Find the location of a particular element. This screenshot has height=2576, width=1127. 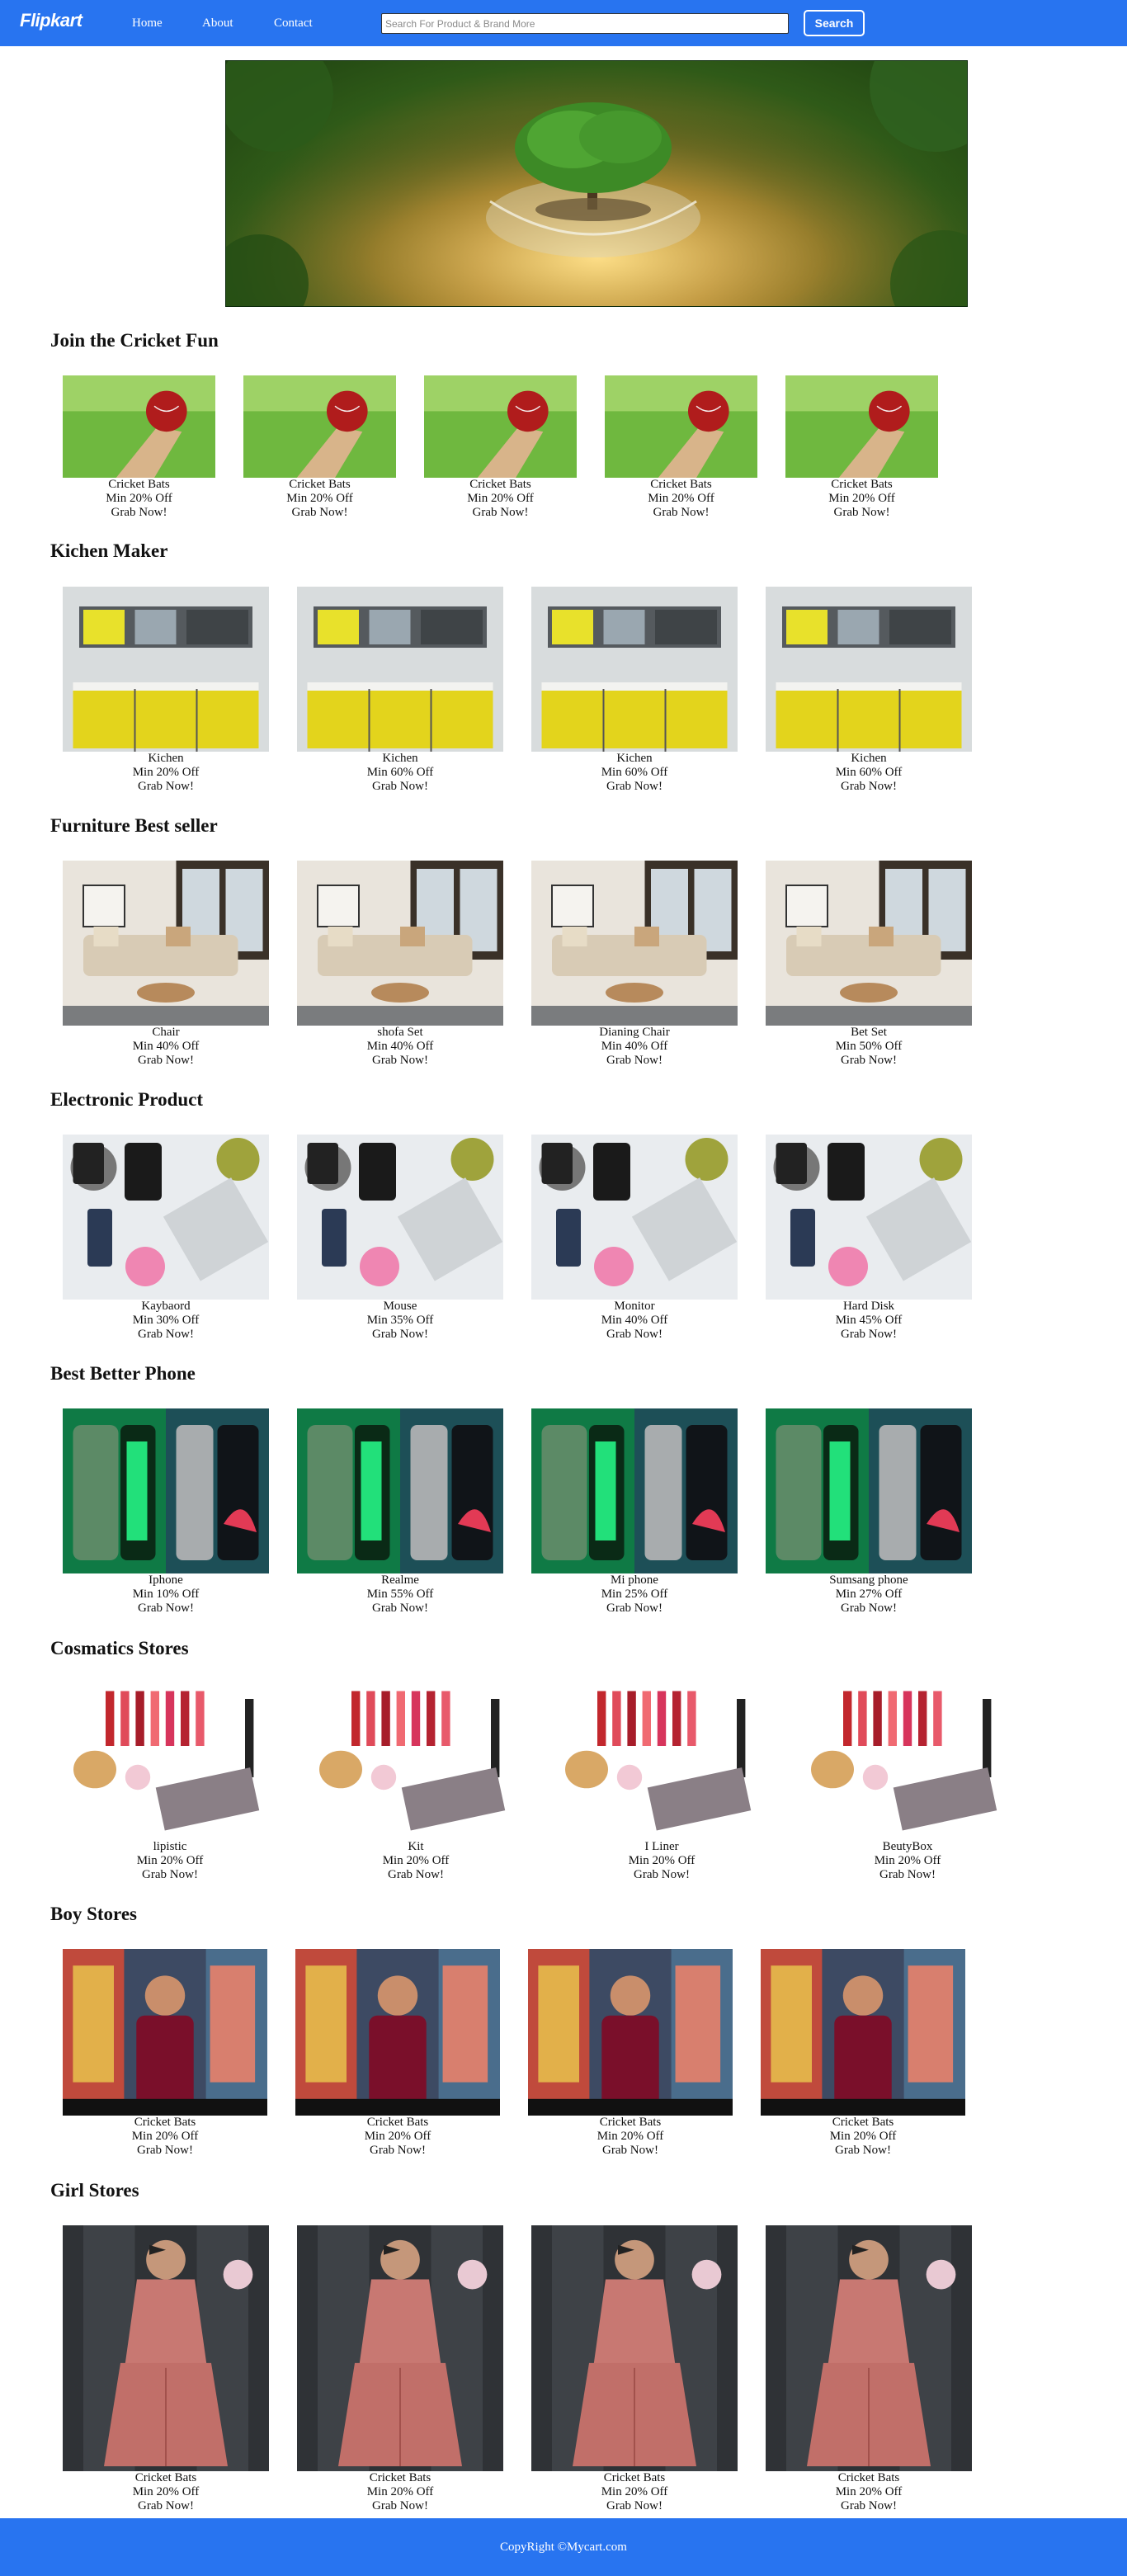

nav-link-about: About is located at coordinates (217, 24).